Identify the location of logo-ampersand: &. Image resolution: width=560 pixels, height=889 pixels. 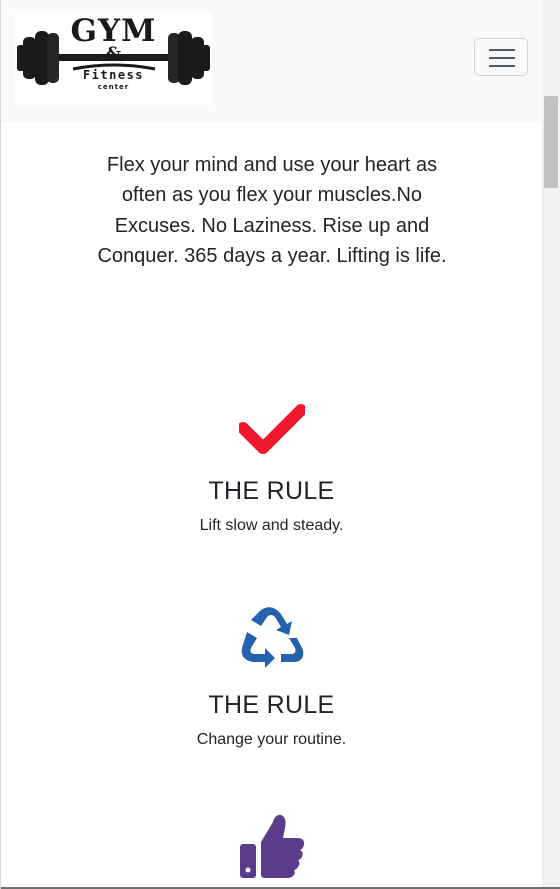
(113, 54).